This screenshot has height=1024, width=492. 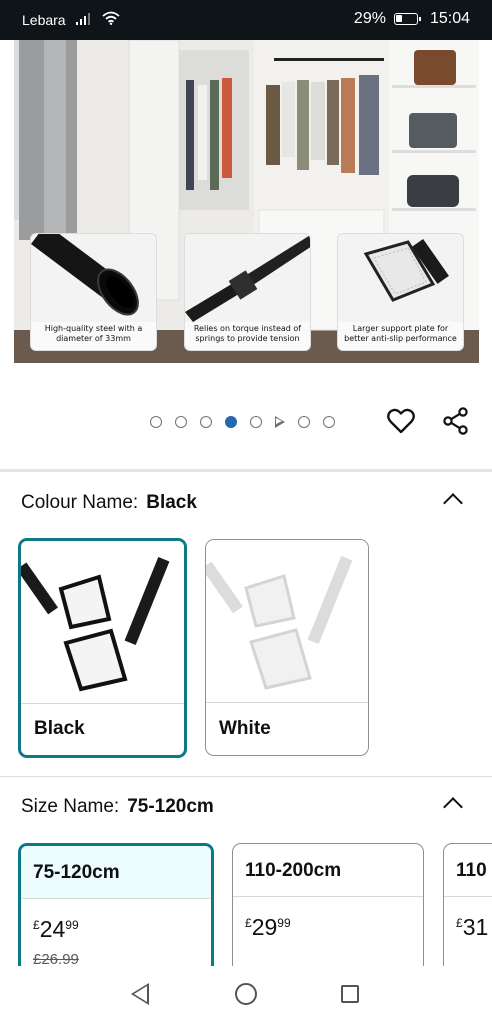 What do you see at coordinates (268, 927) in the screenshot?
I see `size-option-price: £2999` at bounding box center [268, 927].